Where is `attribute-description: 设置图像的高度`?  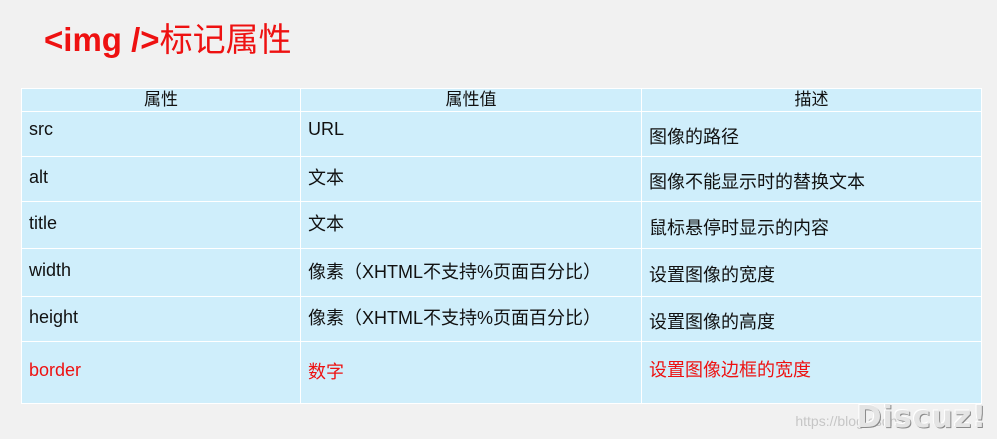 attribute-description: 设置图像的高度 is located at coordinates (712, 322).